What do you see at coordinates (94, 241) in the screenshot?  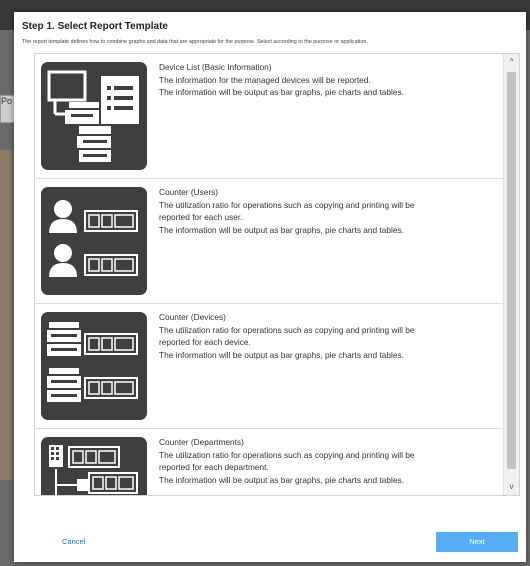 I see `user-counter-icon` at bounding box center [94, 241].